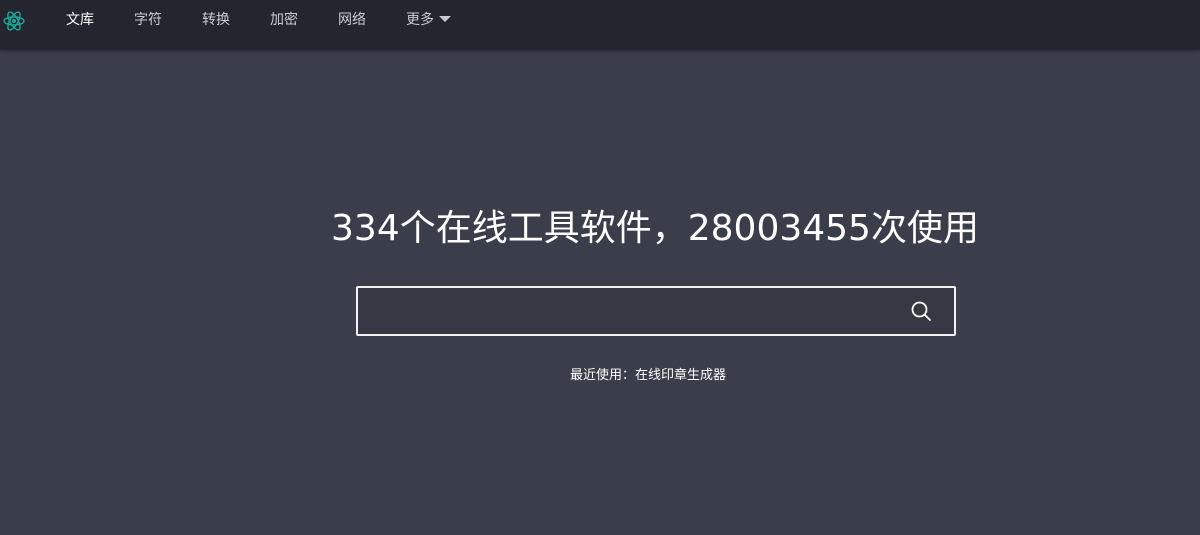 The width and height of the screenshot is (1200, 535). I want to click on recent-usage-label: 最近使用：, so click(603, 375).